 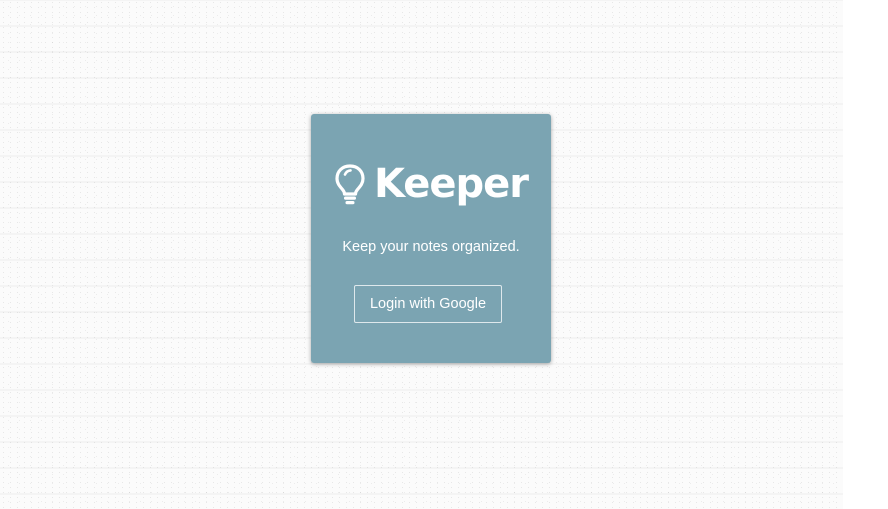 I want to click on login-with-google-button: Login with Google, so click(x=428, y=304).